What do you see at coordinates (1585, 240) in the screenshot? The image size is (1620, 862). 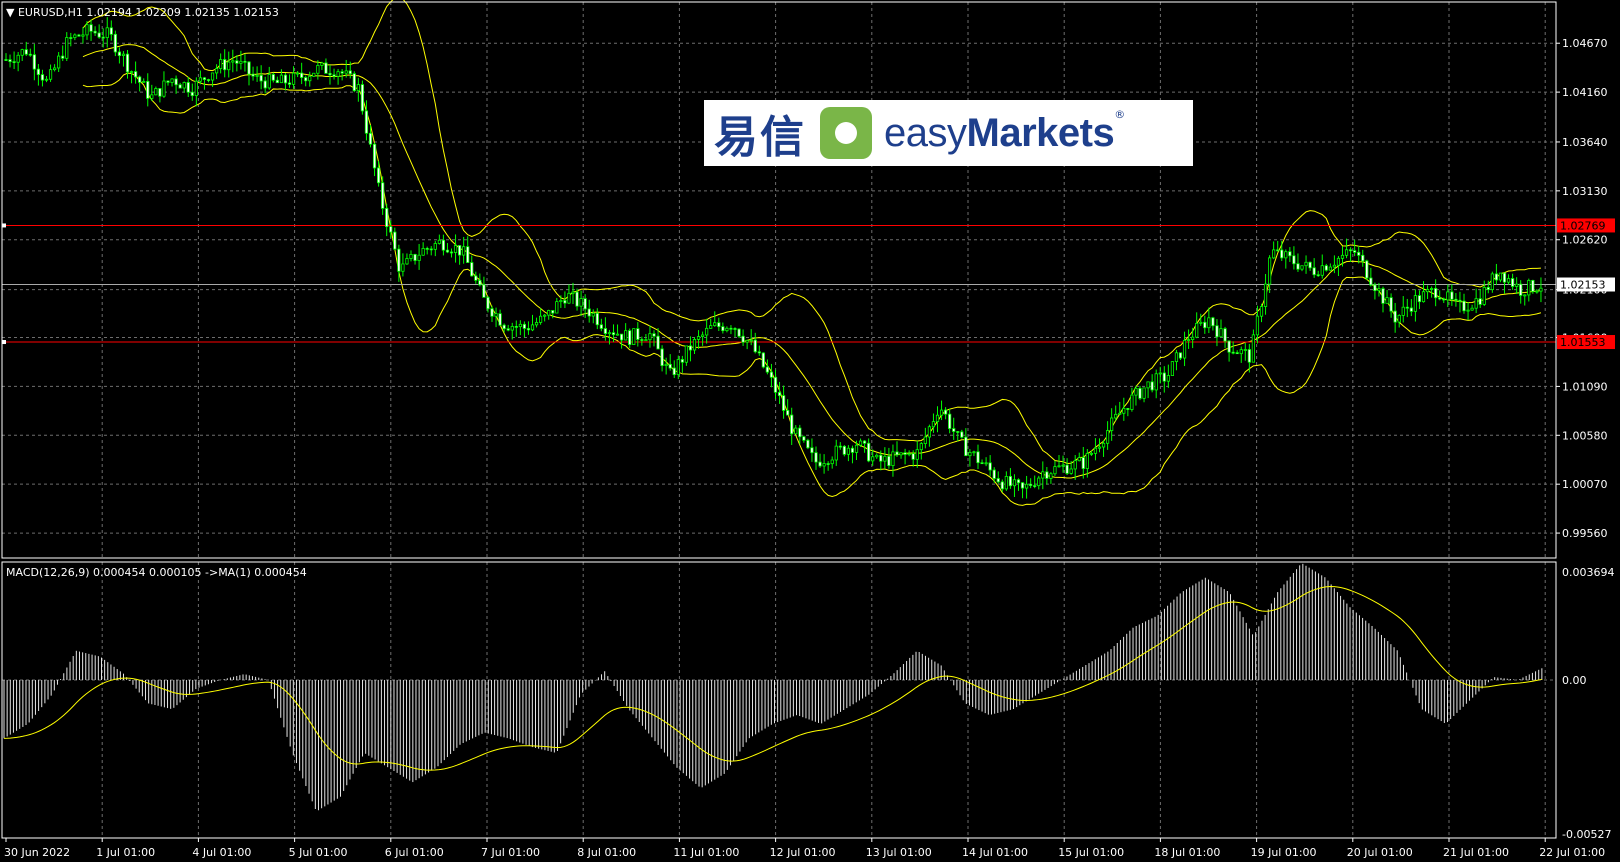 I see `y-tick-label: 1.02620` at bounding box center [1585, 240].